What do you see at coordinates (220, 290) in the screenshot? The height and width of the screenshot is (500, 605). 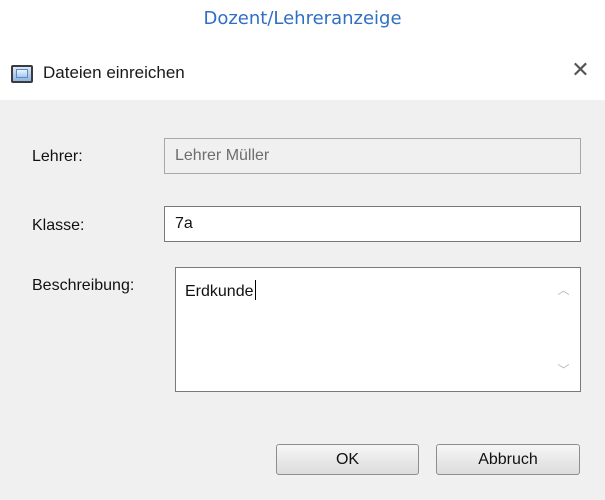 I see `description-text: Erdkunde` at bounding box center [220, 290].